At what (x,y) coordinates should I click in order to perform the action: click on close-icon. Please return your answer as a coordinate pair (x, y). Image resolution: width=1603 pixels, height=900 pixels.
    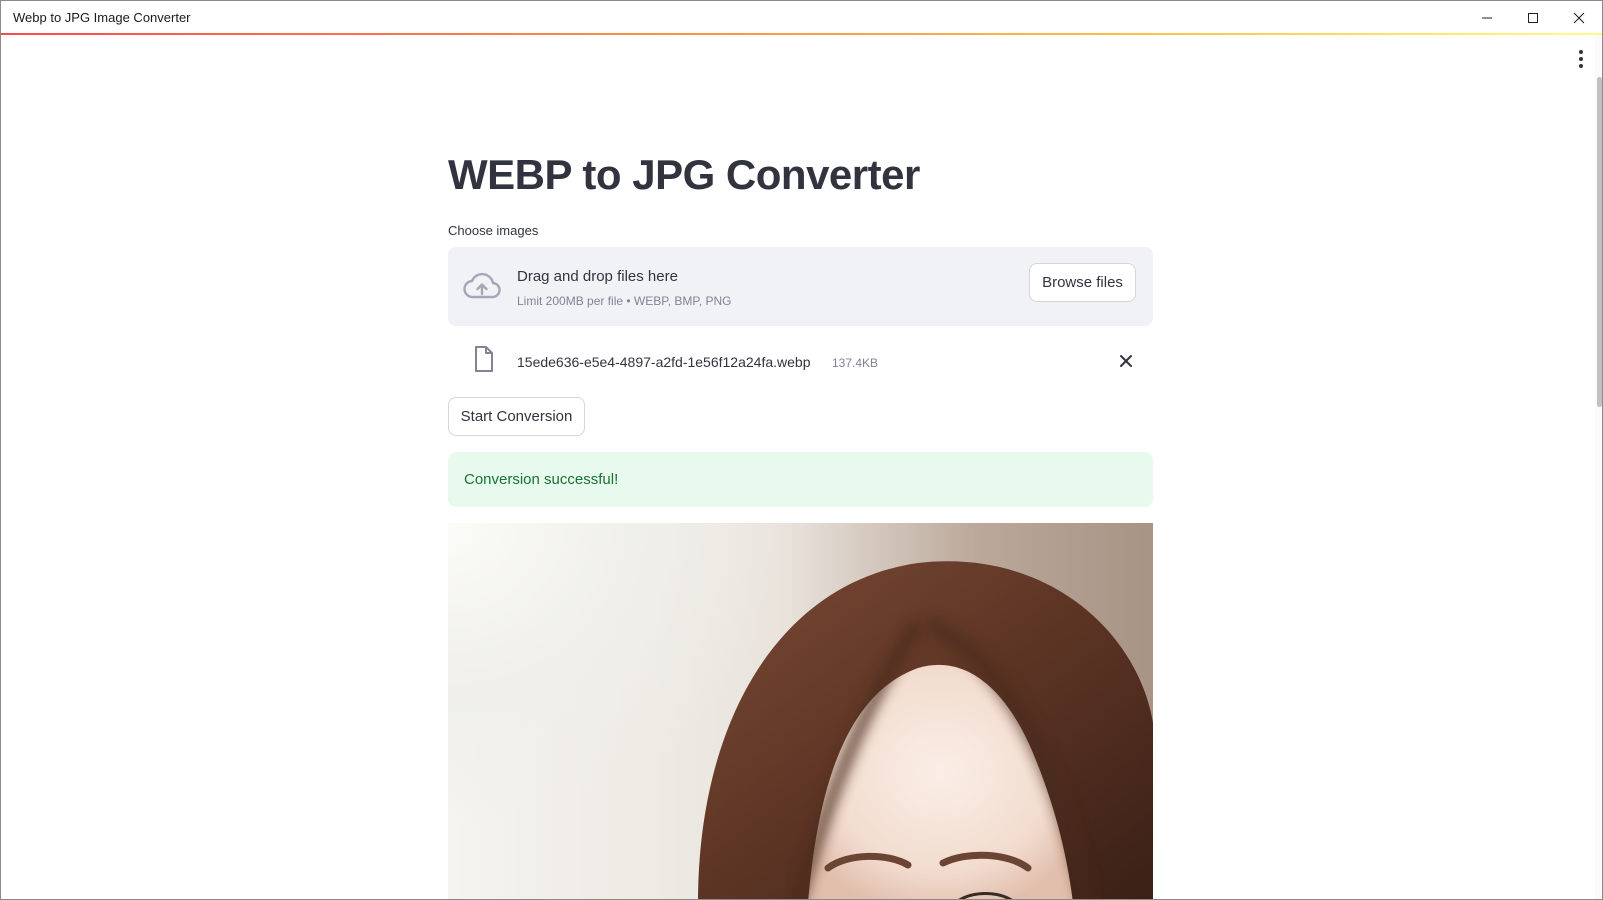
    Looking at the image, I should click on (1579, 17).